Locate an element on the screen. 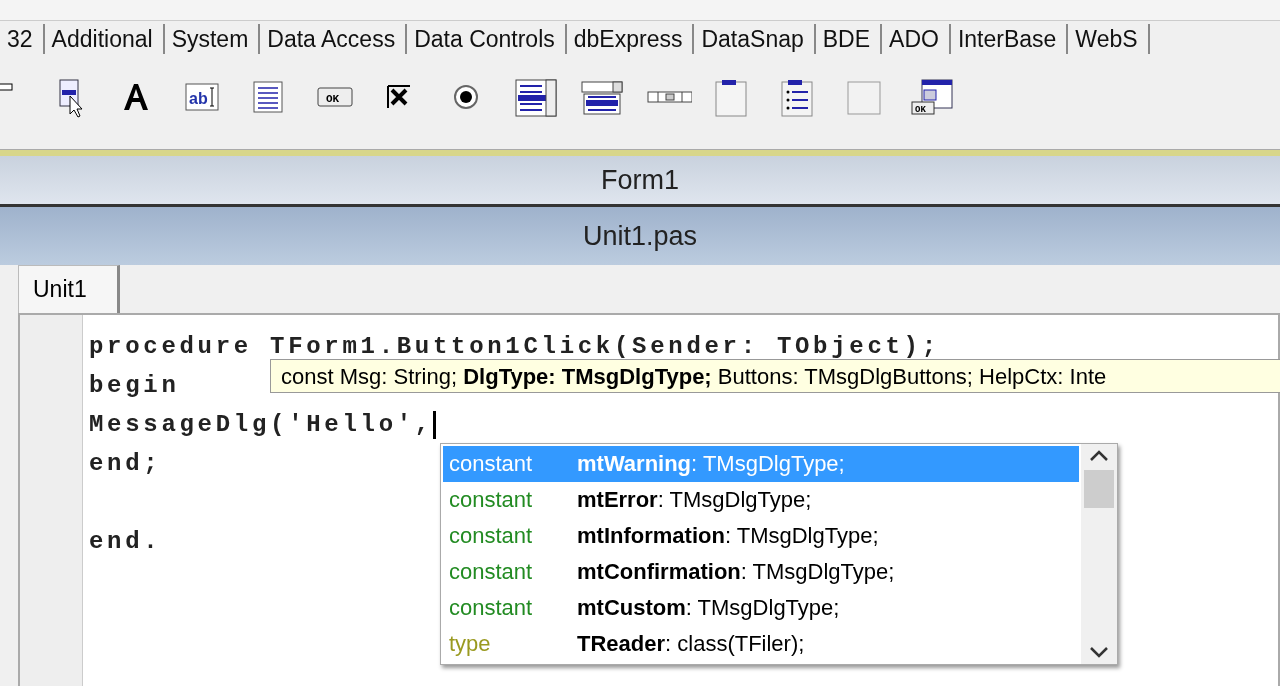  code-line: MessageDlg('Hello', is located at coordinates (261, 425).